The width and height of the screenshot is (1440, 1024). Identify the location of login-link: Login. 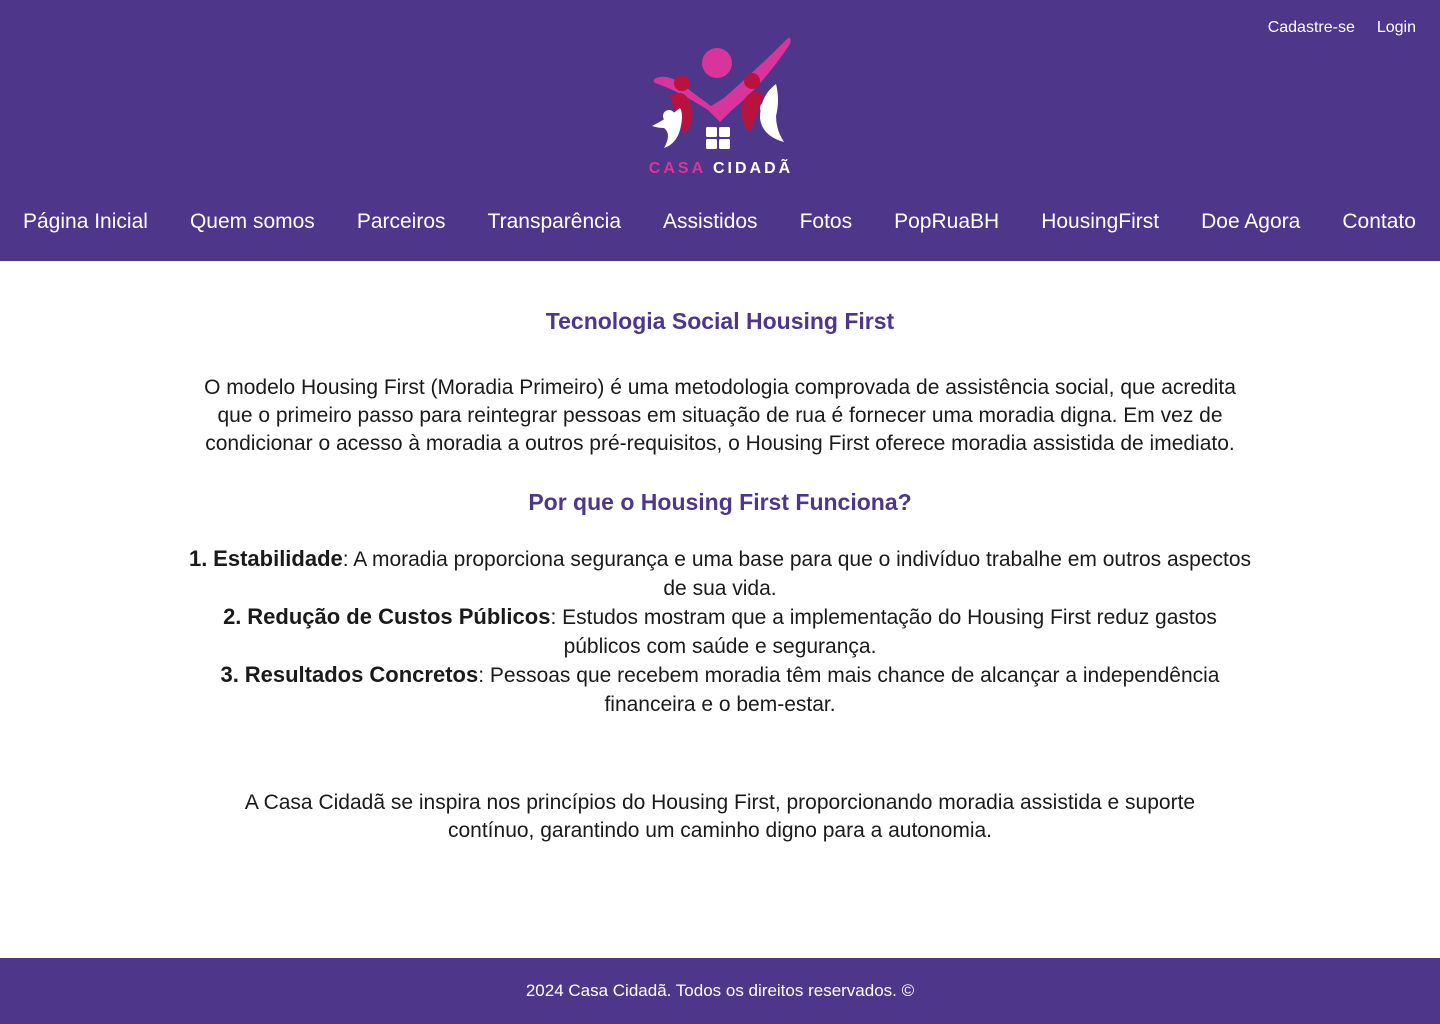
(1396, 28).